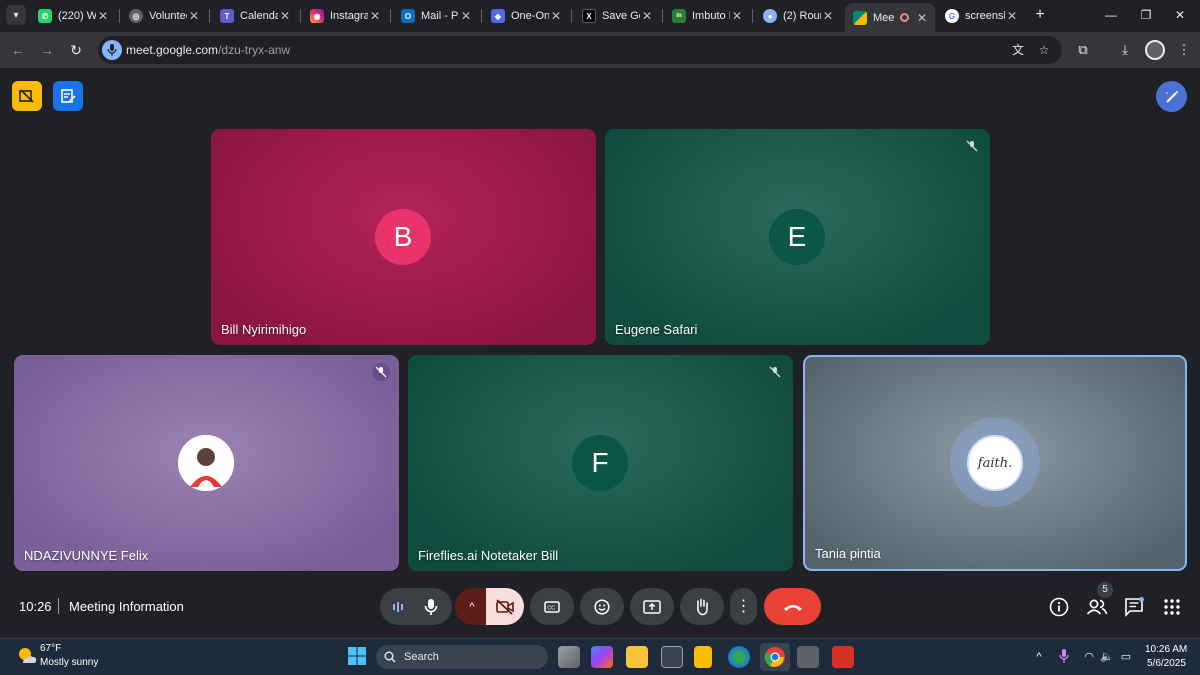  Describe the element at coordinates (602, 657) in the screenshot. I see `copilot-icon` at that location.